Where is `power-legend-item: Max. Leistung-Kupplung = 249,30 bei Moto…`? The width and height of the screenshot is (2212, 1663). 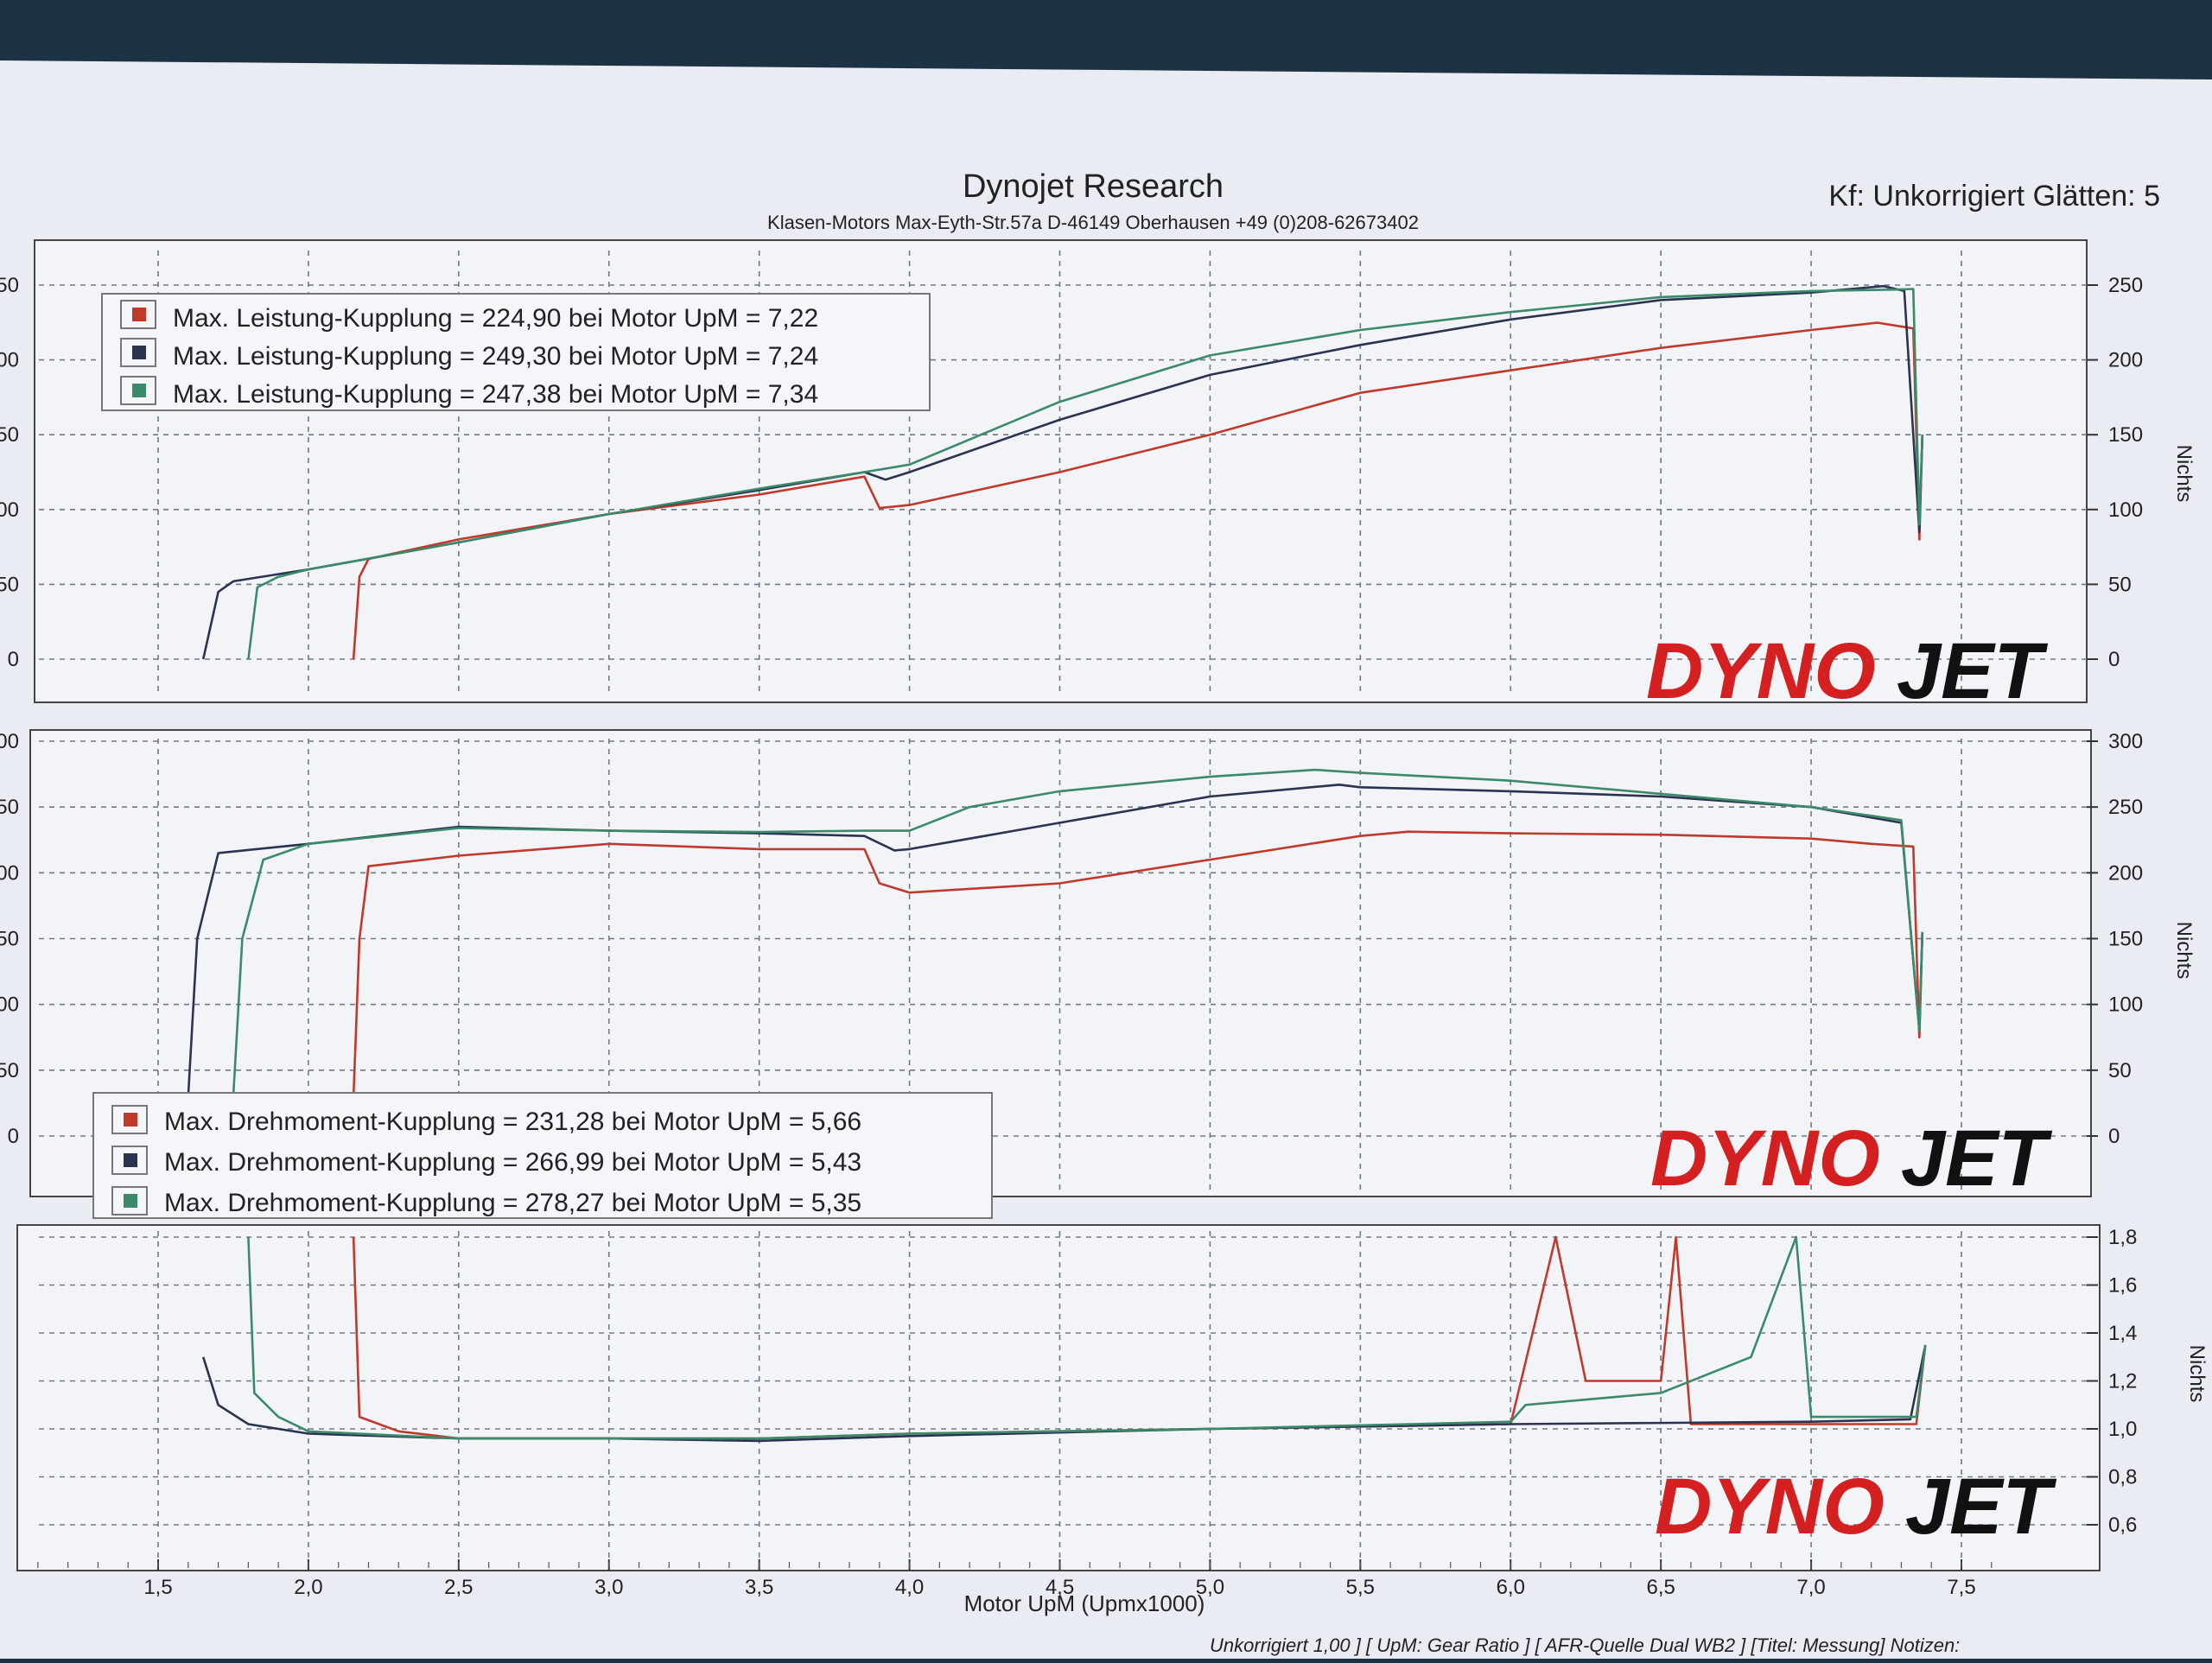 power-legend-item: Max. Leistung-Kupplung = 249,30 bei Moto… is located at coordinates (495, 357).